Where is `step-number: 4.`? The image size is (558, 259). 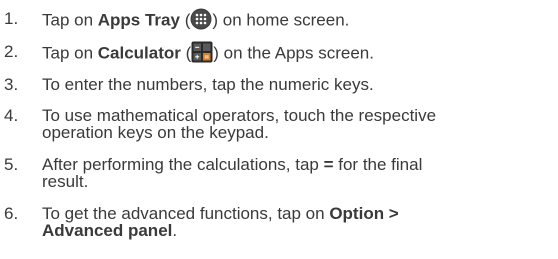 step-number: 4. is located at coordinates (11, 115).